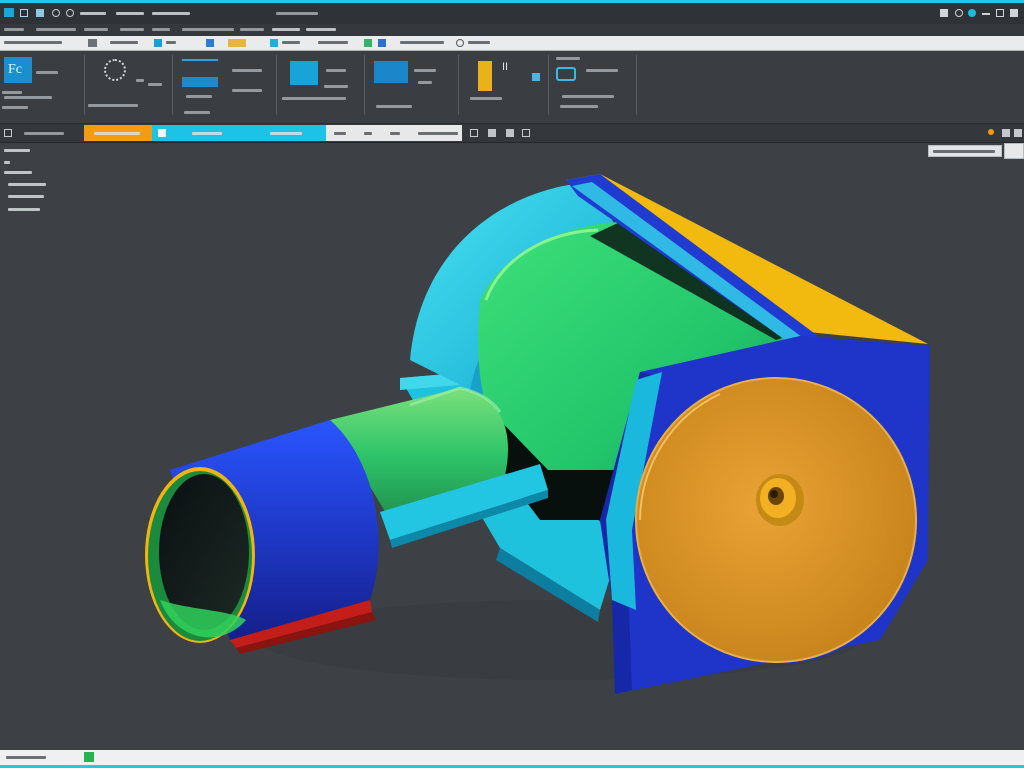 The height and width of the screenshot is (768, 1024). I want to click on tab-home, so click(56, 29).